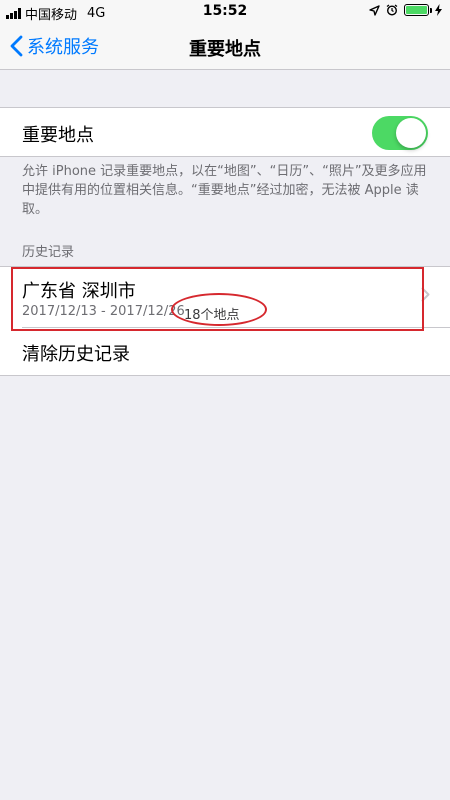  I want to click on significant-locations-group: 重要地点, so click(225, 132).